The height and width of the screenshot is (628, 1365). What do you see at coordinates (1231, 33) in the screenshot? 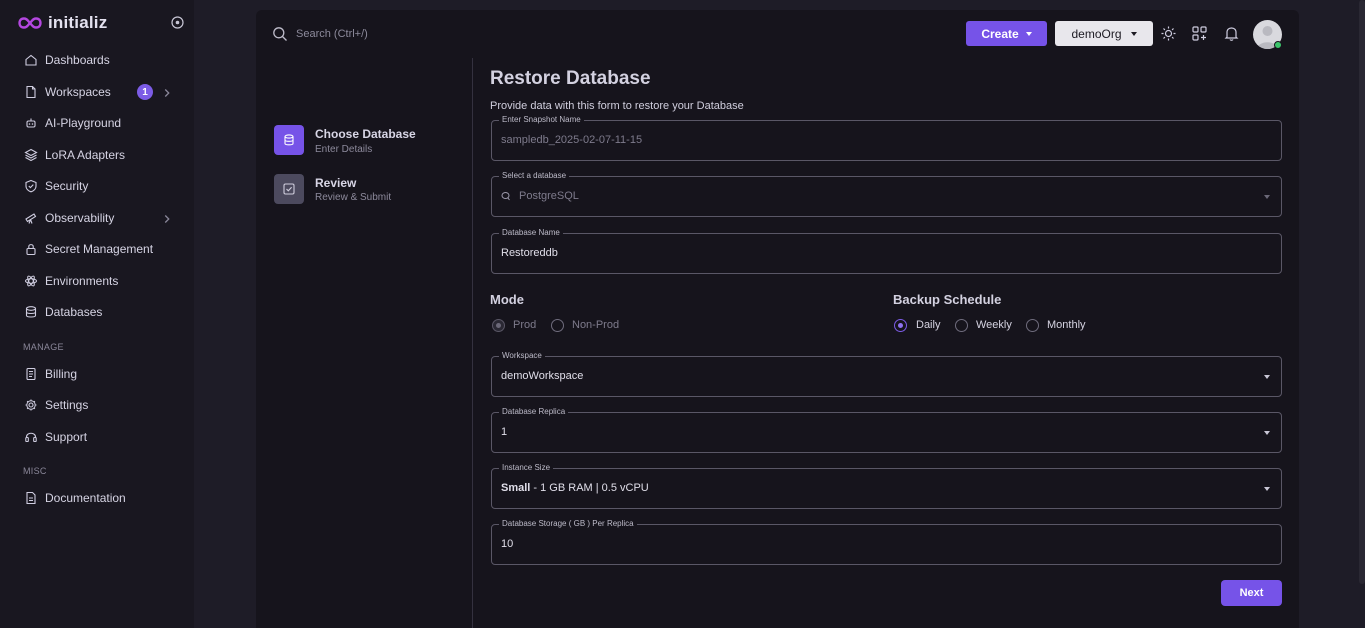
I see `bell-icon` at bounding box center [1231, 33].